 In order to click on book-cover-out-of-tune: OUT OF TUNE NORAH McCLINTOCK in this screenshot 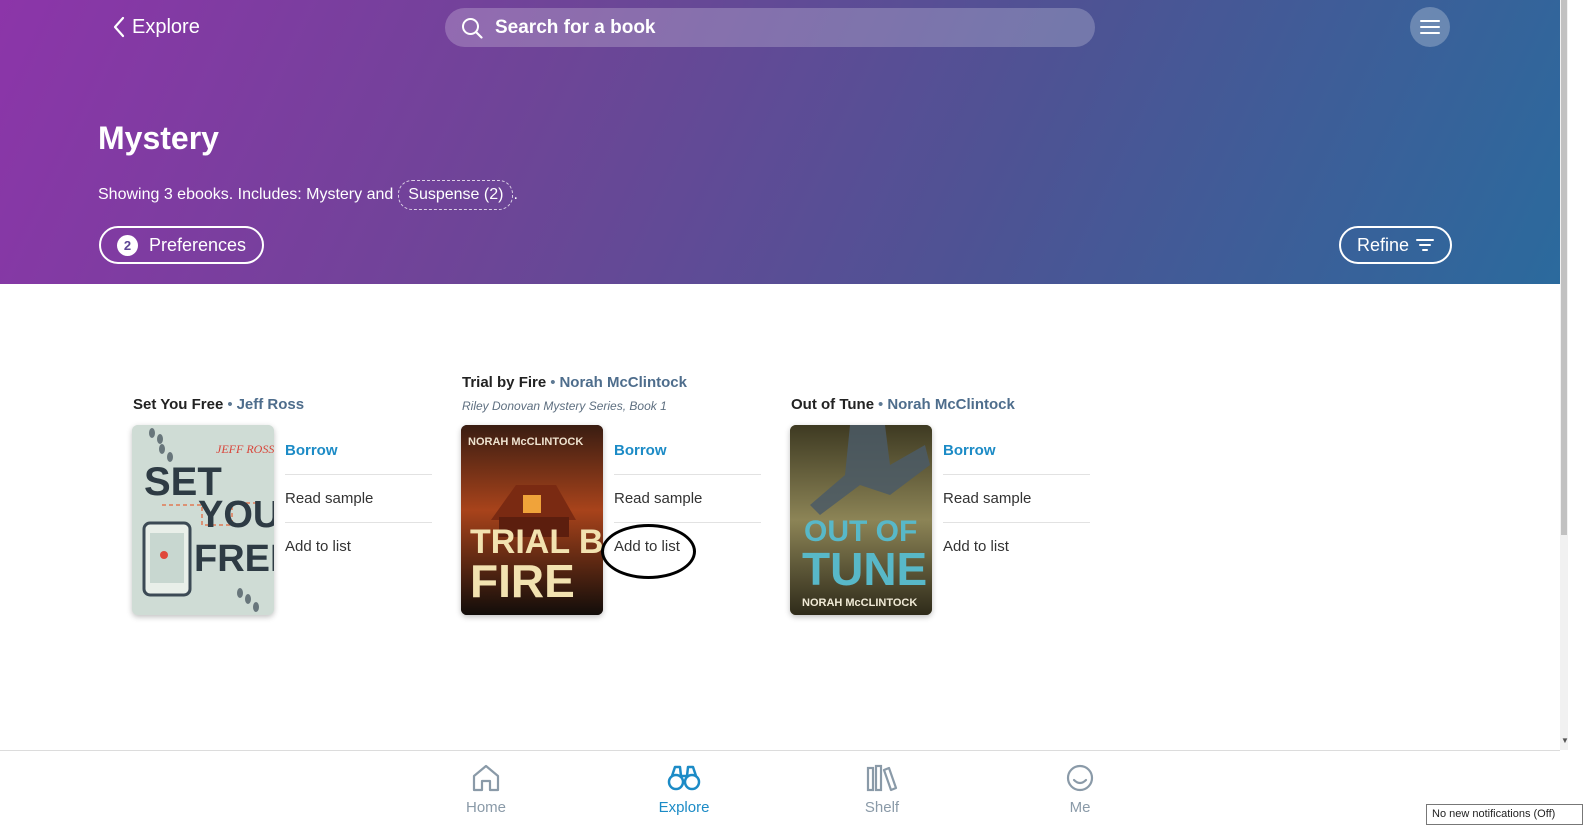, I will do `click(861, 520)`.